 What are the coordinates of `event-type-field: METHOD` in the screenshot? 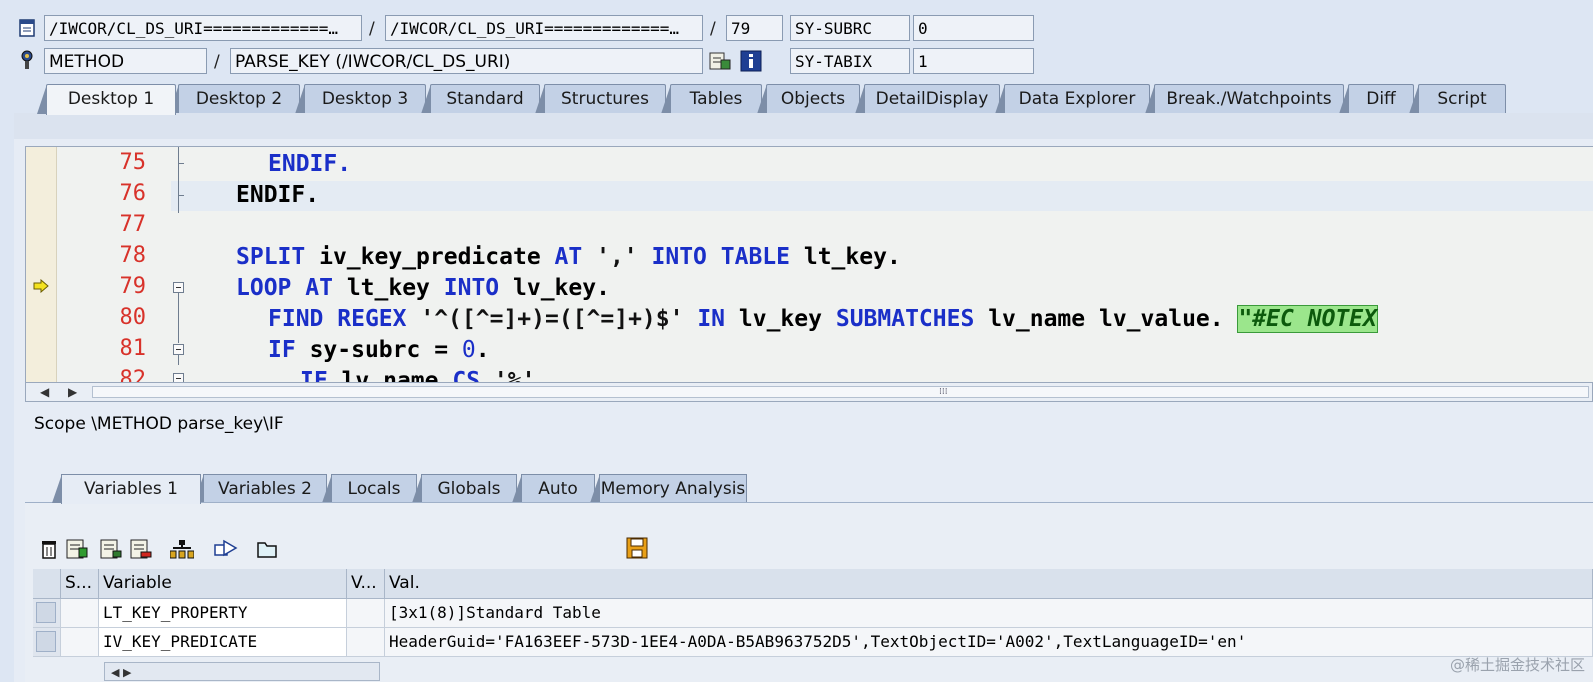 It's located at (125, 61).